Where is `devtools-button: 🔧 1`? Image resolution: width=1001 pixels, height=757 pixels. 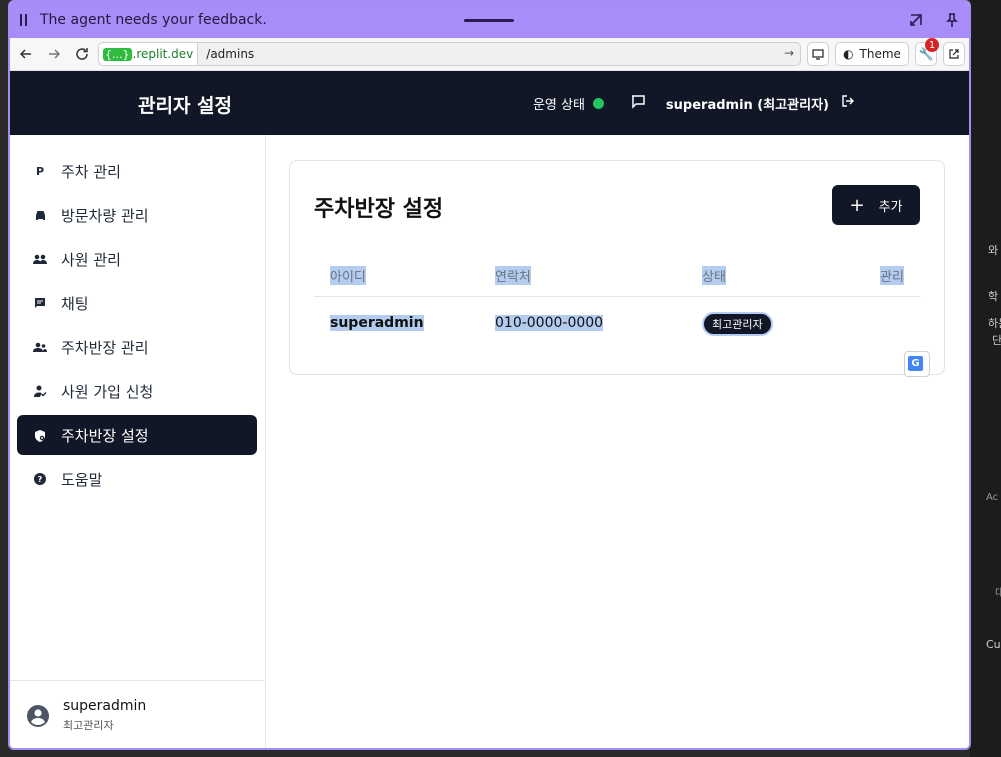 devtools-button: 🔧 1 is located at coordinates (927, 52).